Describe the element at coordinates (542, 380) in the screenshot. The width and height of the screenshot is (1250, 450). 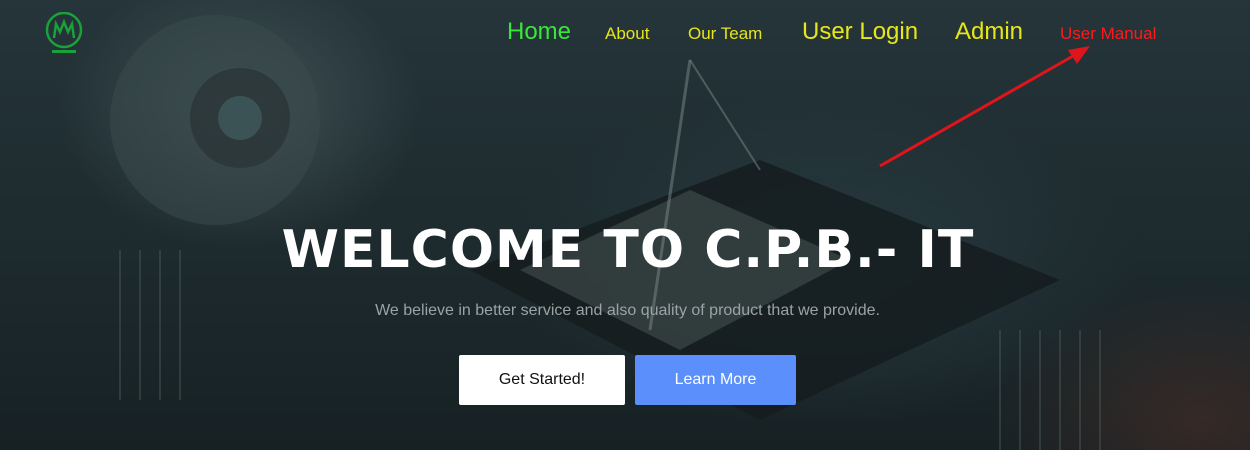
I see `get-started-button: Get Started!` at that location.